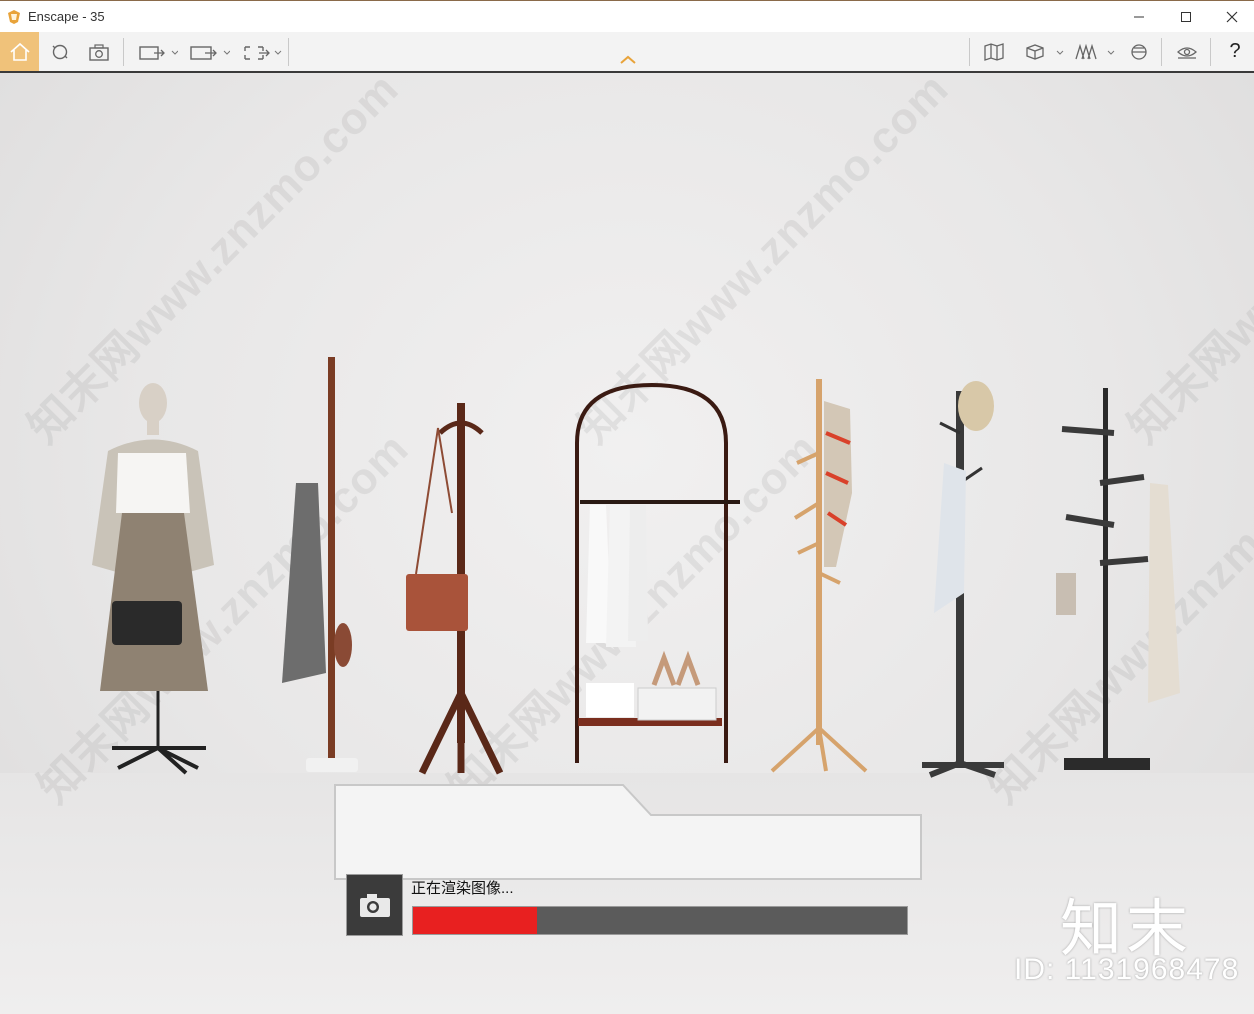  Describe the element at coordinates (1127, 969) in the screenshot. I see `brand-id: ID: 1131968478` at that location.